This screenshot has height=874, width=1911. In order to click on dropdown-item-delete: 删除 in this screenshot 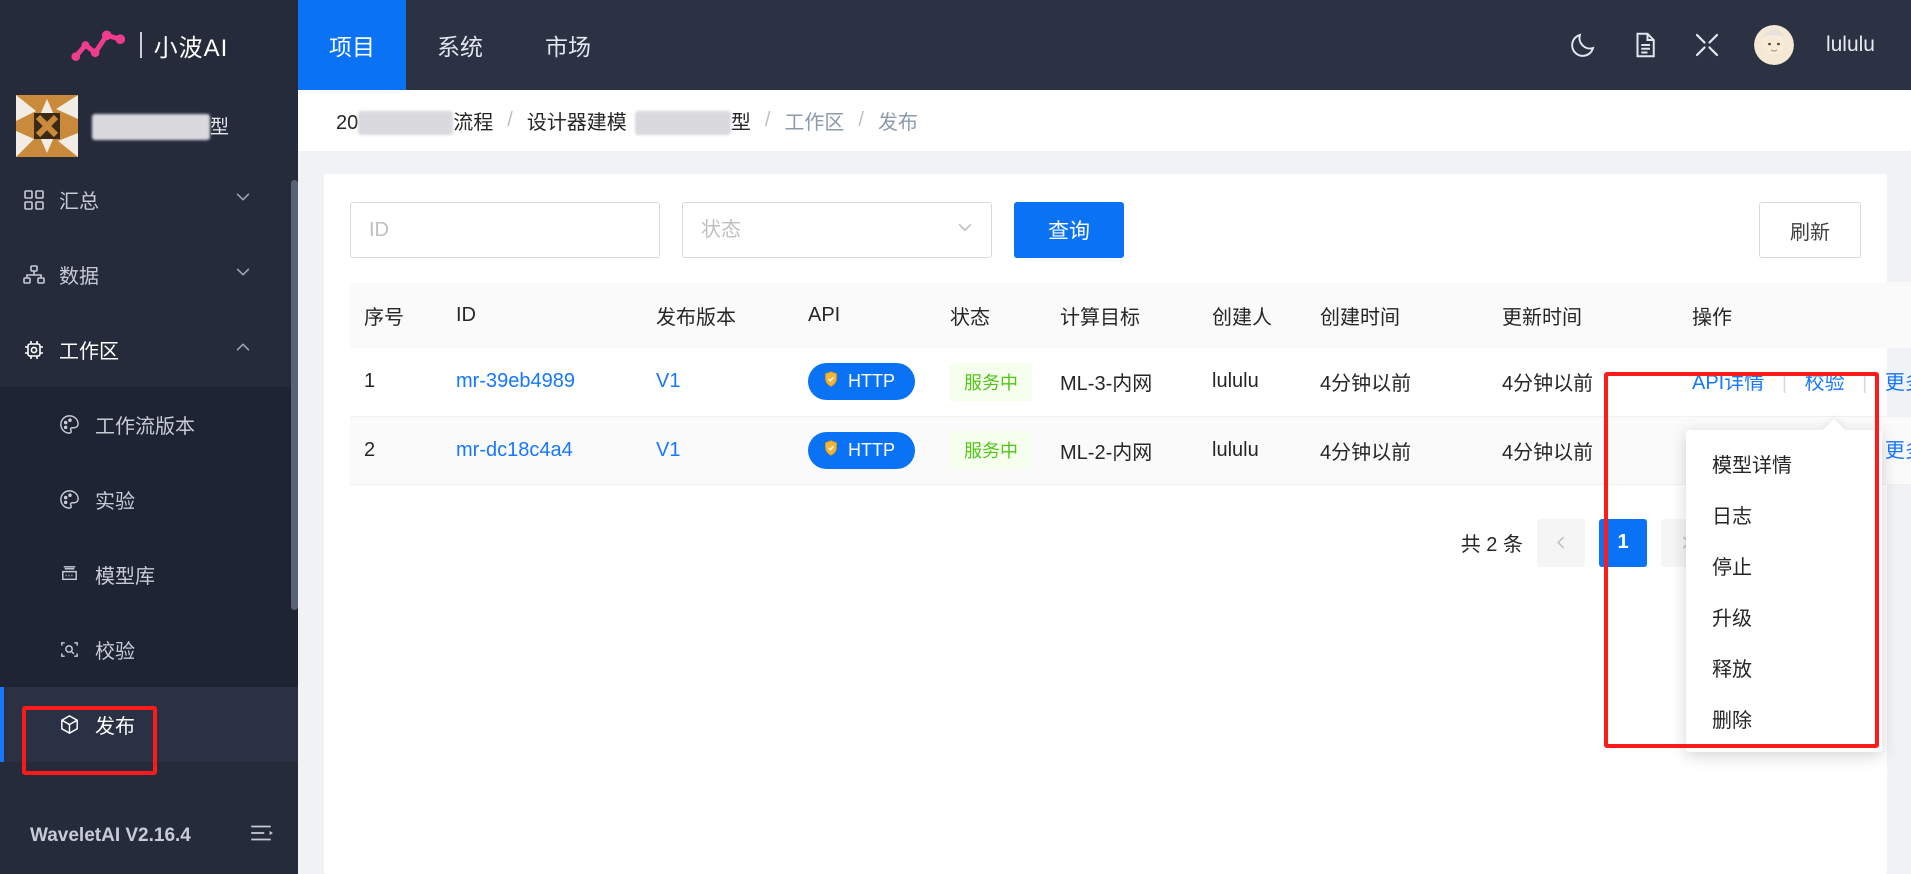, I will do `click(1784, 718)`.